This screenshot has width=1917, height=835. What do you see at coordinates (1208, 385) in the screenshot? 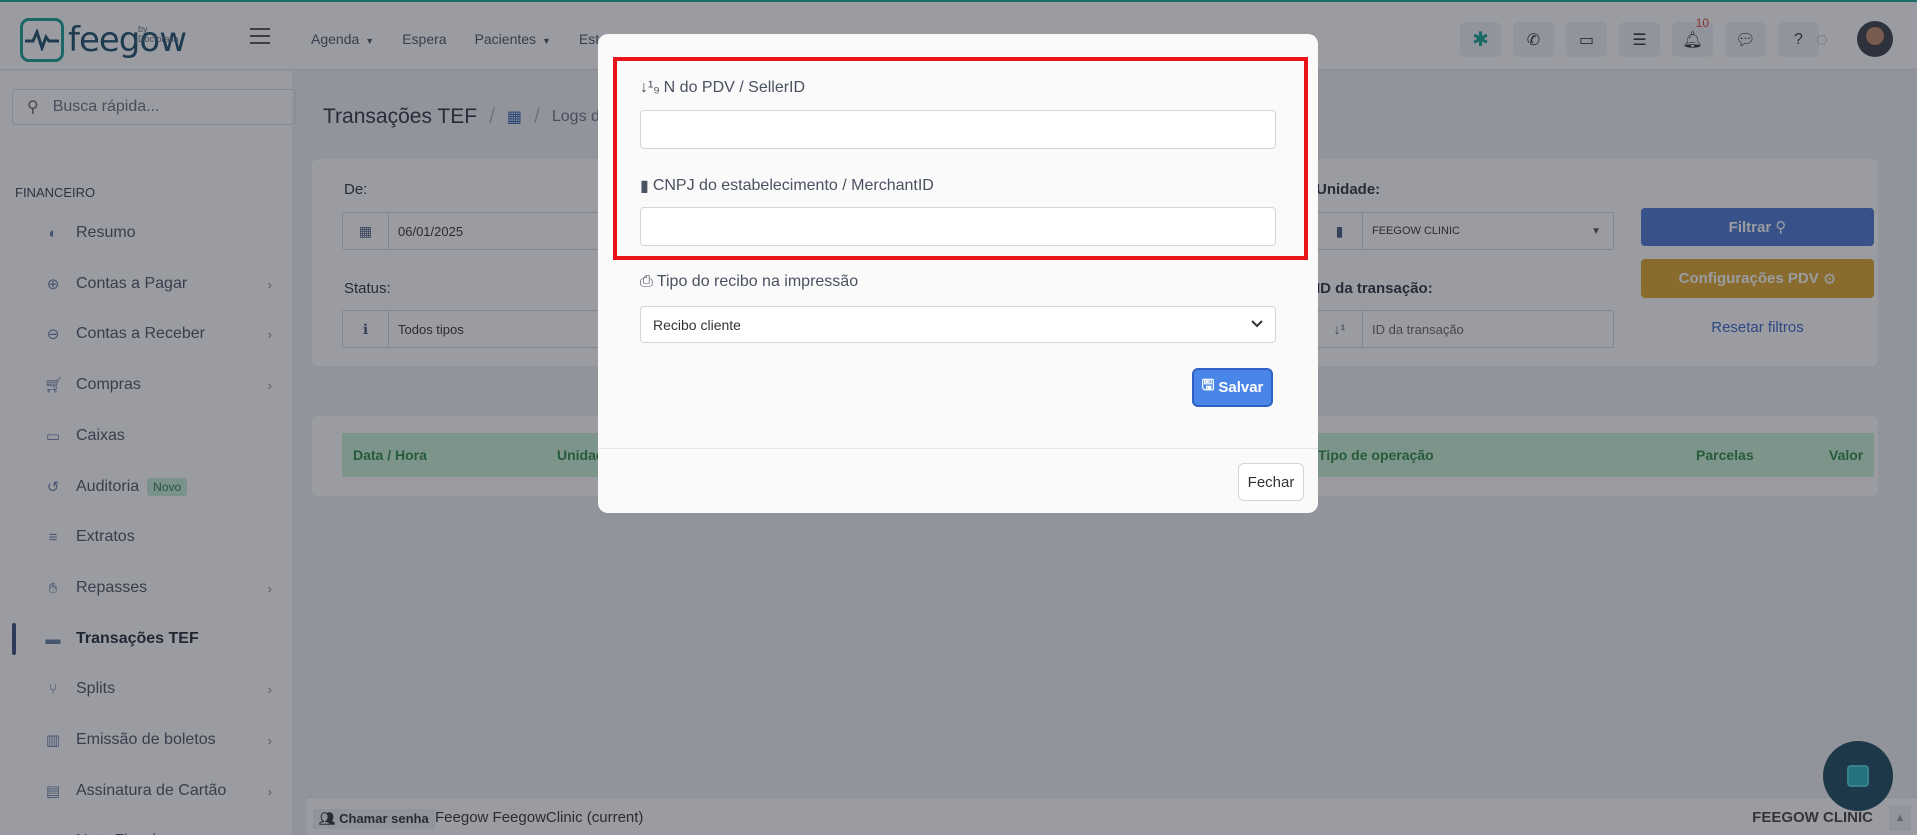
I see `save-icon: 🖫` at bounding box center [1208, 385].